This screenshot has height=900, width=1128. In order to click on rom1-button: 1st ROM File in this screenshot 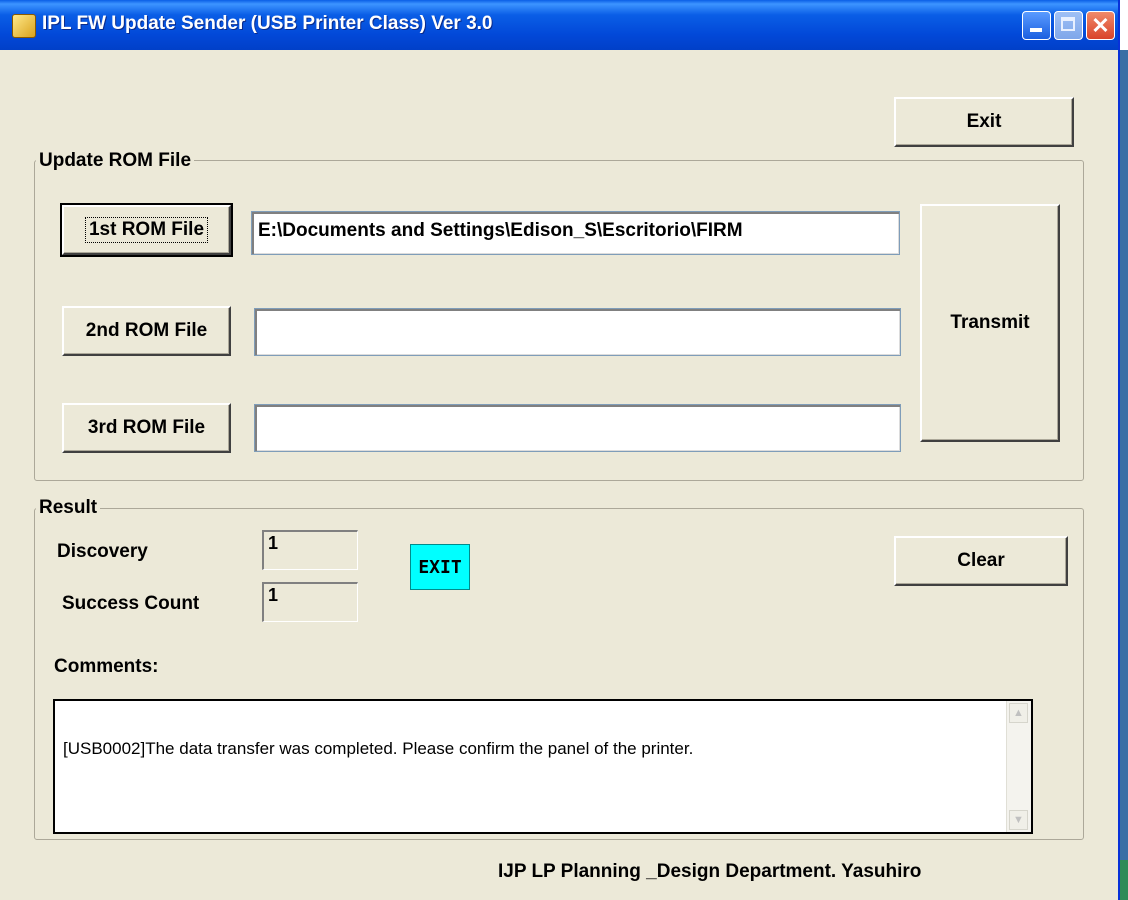, I will do `click(146, 230)`.